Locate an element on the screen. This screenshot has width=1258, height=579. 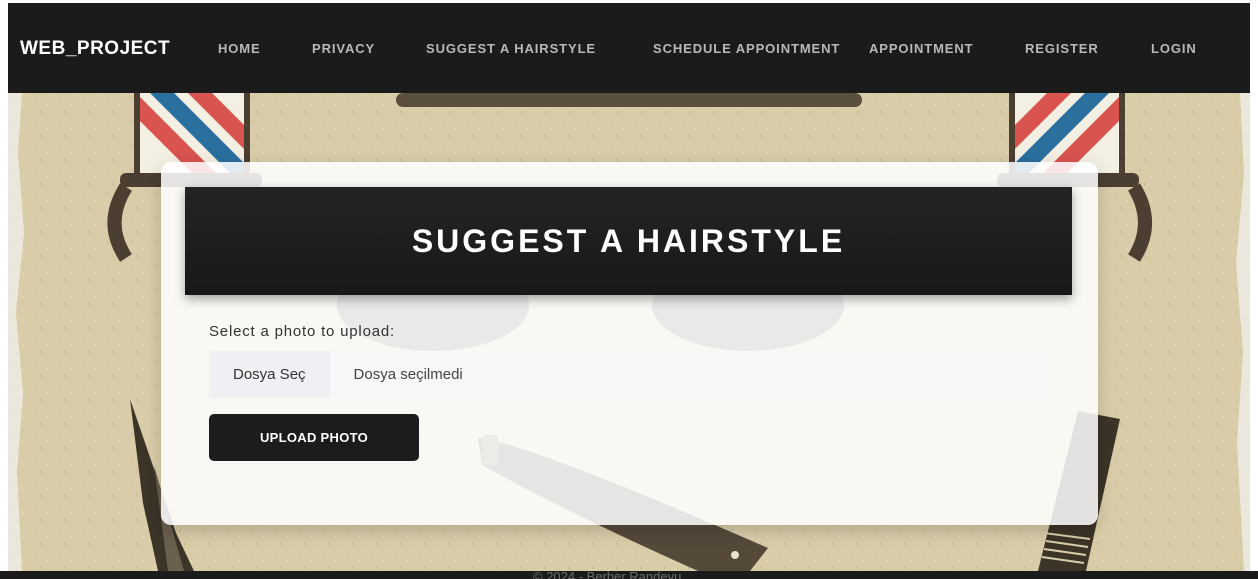
nav-link-appointment: APPOINTMENT is located at coordinates (921, 48).